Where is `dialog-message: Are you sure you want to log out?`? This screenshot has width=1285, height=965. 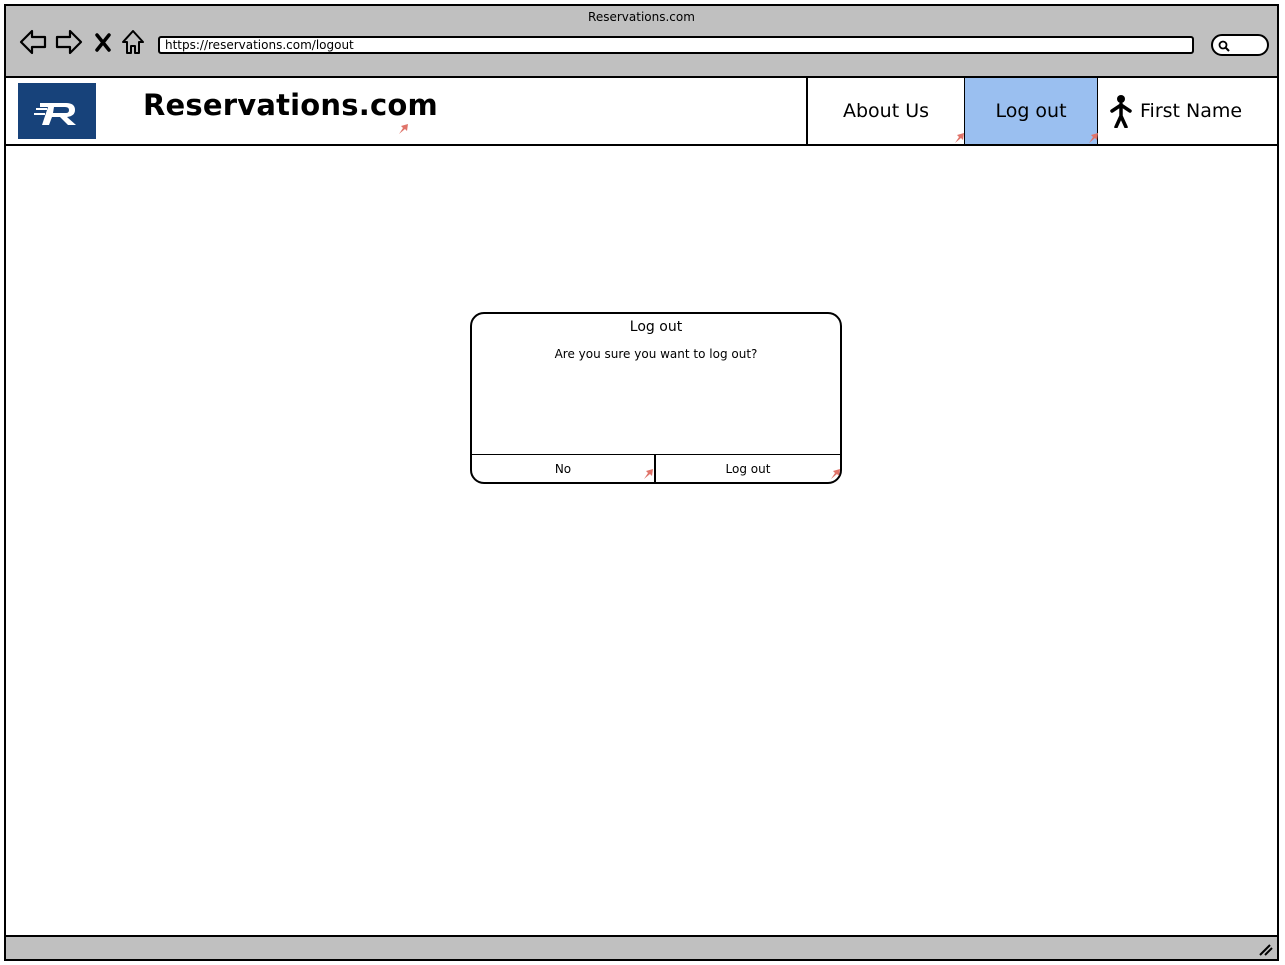
dialog-message: Are you sure you want to log out? is located at coordinates (656, 354).